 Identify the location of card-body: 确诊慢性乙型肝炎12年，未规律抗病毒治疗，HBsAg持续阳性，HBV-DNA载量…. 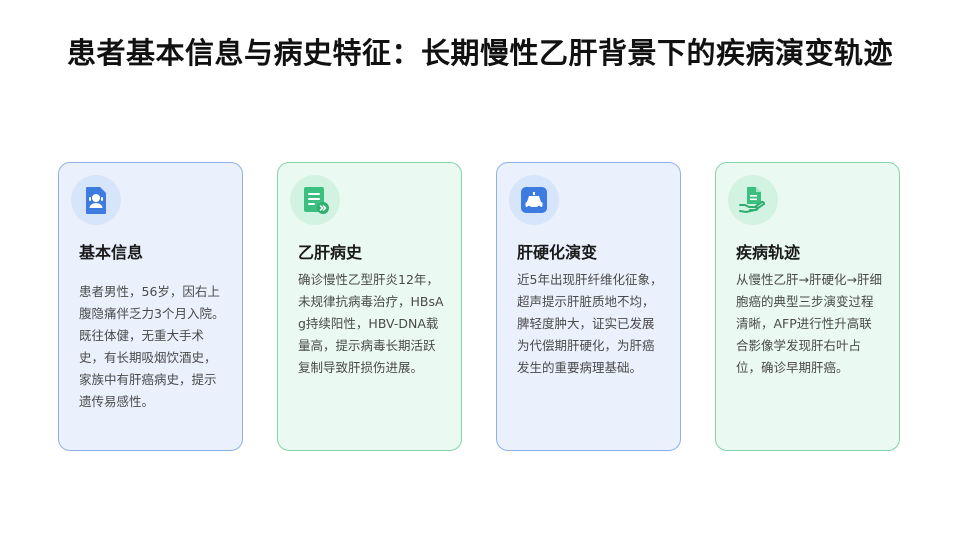
(371, 323).